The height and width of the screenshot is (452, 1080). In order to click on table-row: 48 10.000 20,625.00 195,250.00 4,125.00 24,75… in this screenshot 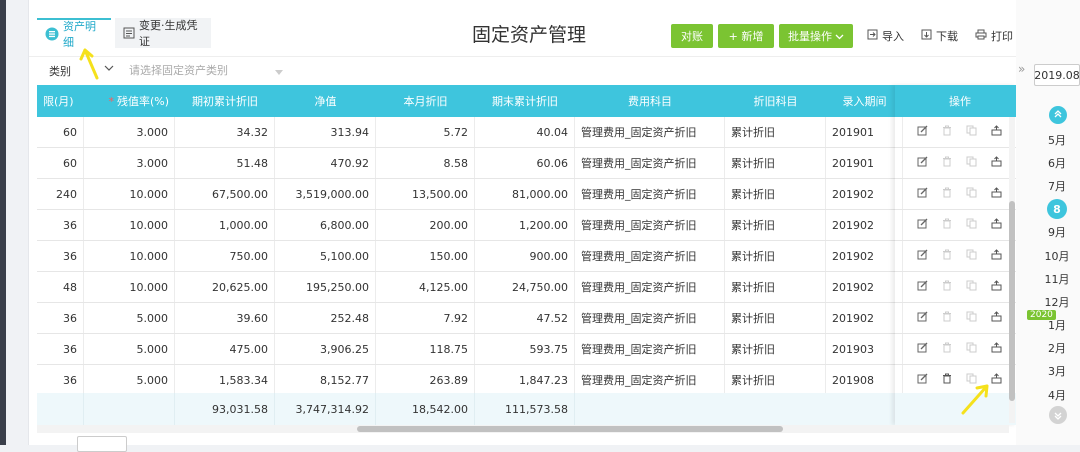, I will do `click(527, 287)`.